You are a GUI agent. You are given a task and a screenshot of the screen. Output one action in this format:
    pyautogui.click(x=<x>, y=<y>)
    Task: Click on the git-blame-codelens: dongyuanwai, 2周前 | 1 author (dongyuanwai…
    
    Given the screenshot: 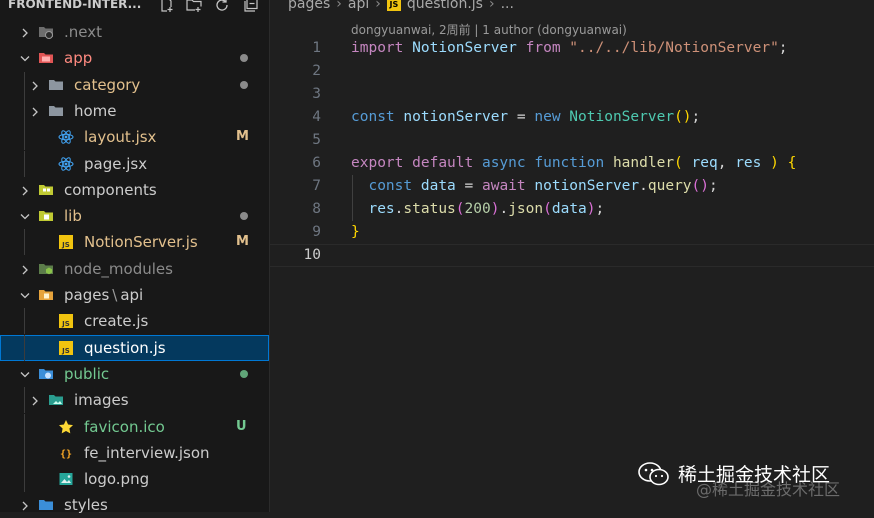 What is the action you would take?
    pyautogui.click(x=489, y=29)
    